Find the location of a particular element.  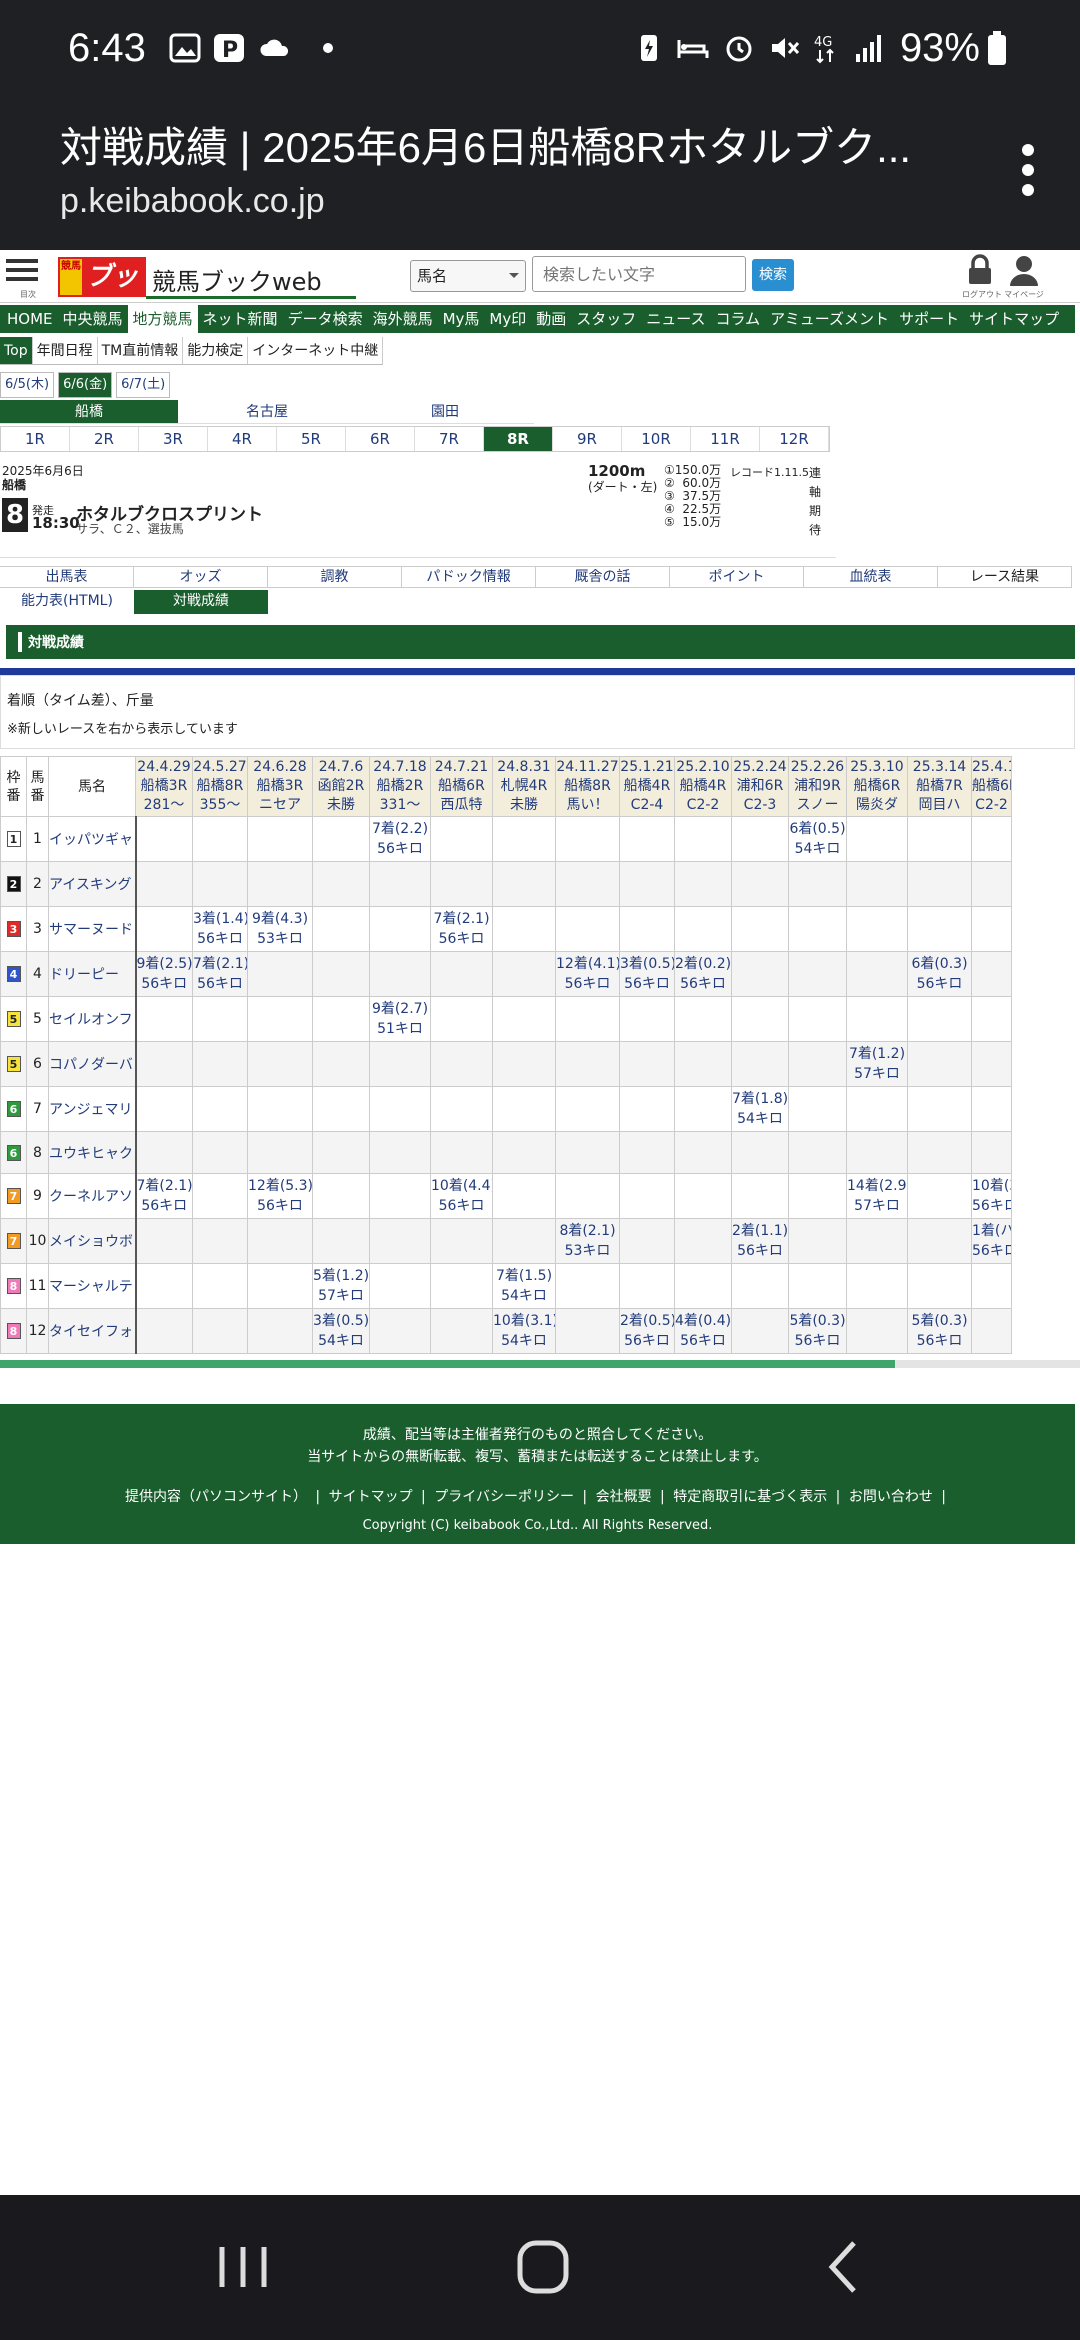

venue-tab: 名古屋 is located at coordinates (267, 412).